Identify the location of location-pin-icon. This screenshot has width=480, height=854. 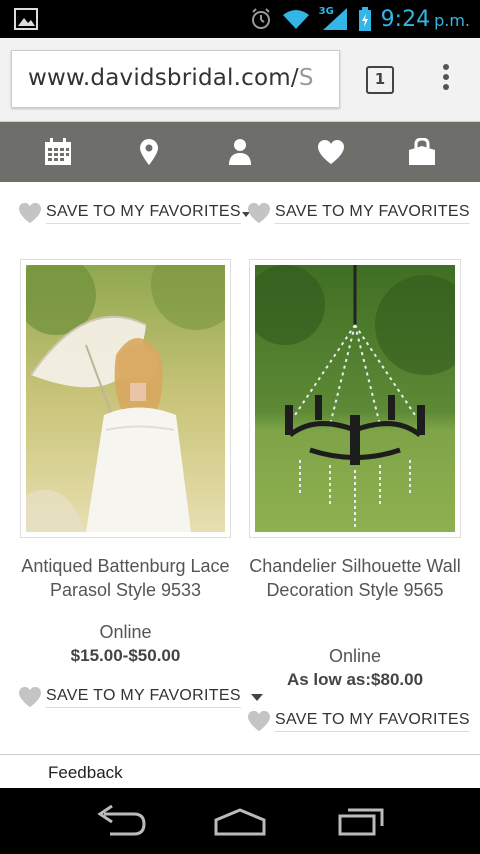
(148, 152).